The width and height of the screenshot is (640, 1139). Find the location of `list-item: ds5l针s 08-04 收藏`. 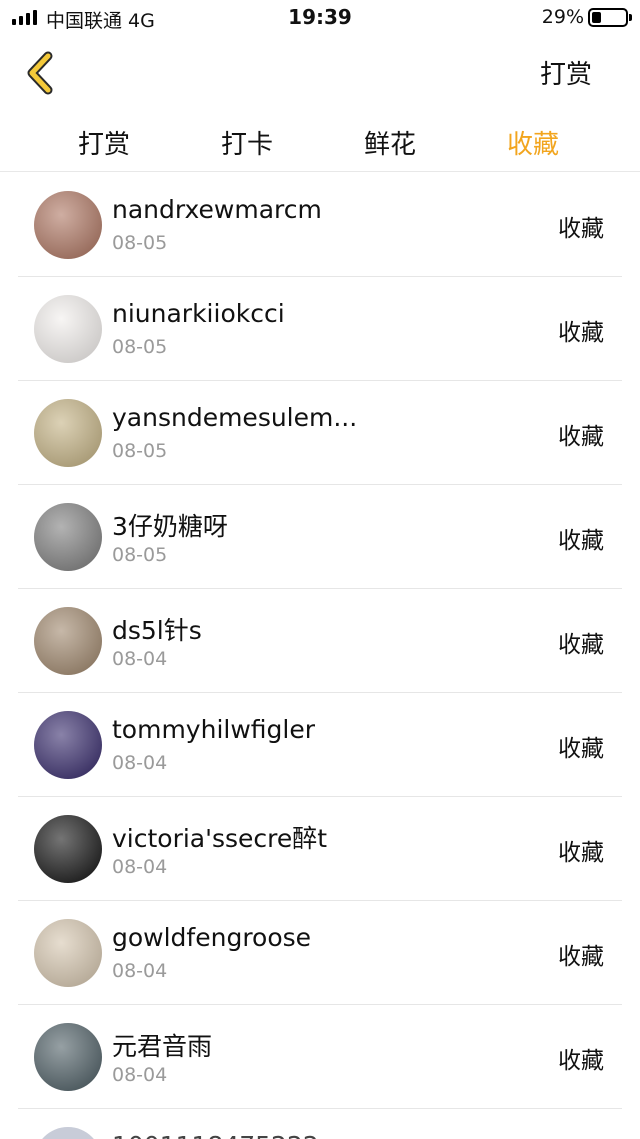

list-item: ds5l针s 08-04 收藏 is located at coordinates (320, 641).